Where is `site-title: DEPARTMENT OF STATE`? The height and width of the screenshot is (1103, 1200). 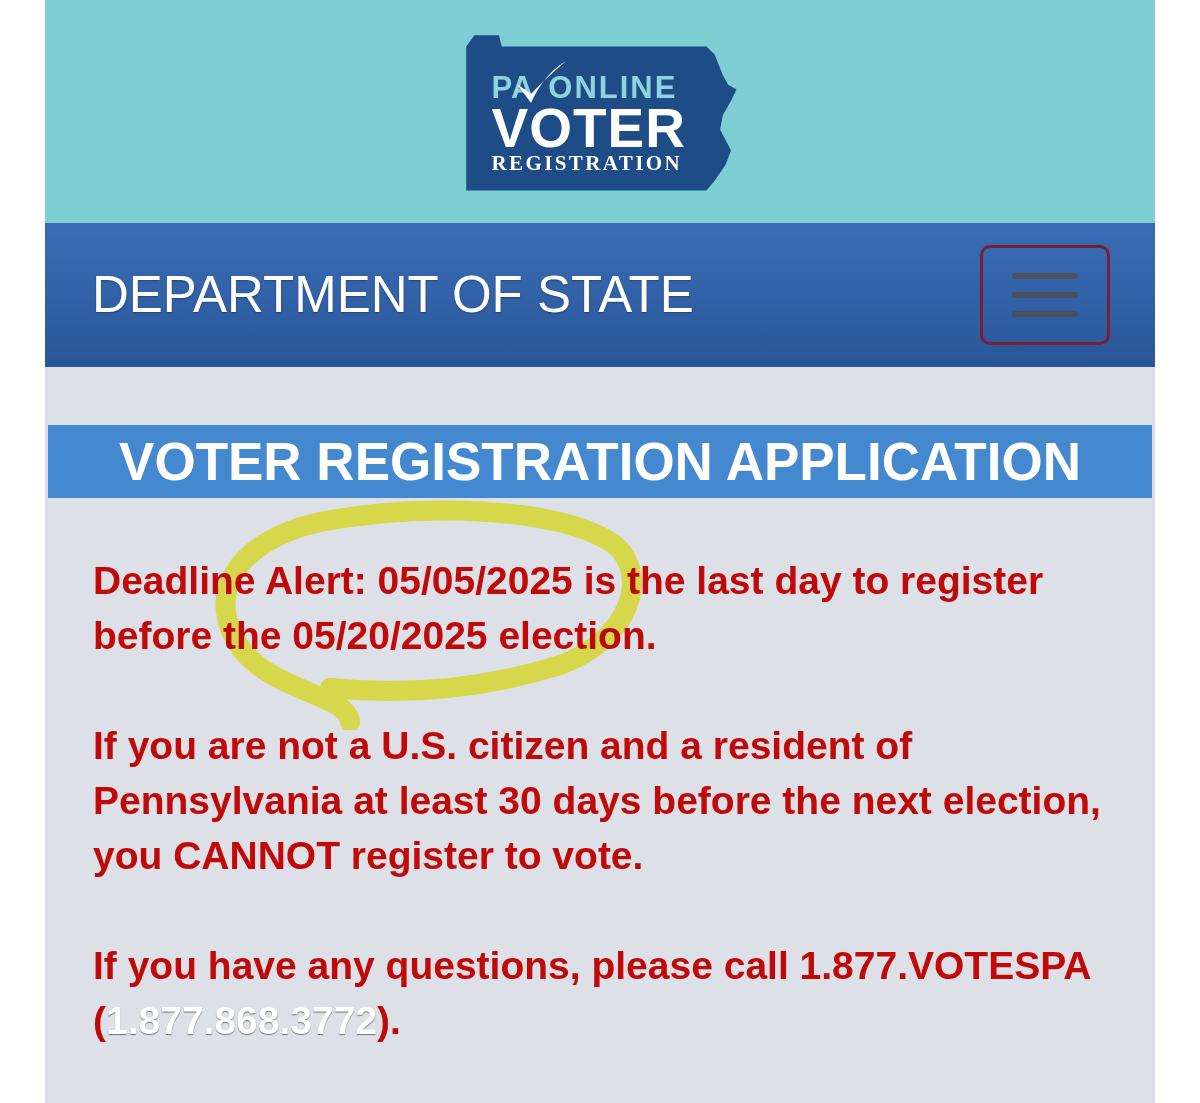 site-title: DEPARTMENT OF STATE is located at coordinates (393, 295).